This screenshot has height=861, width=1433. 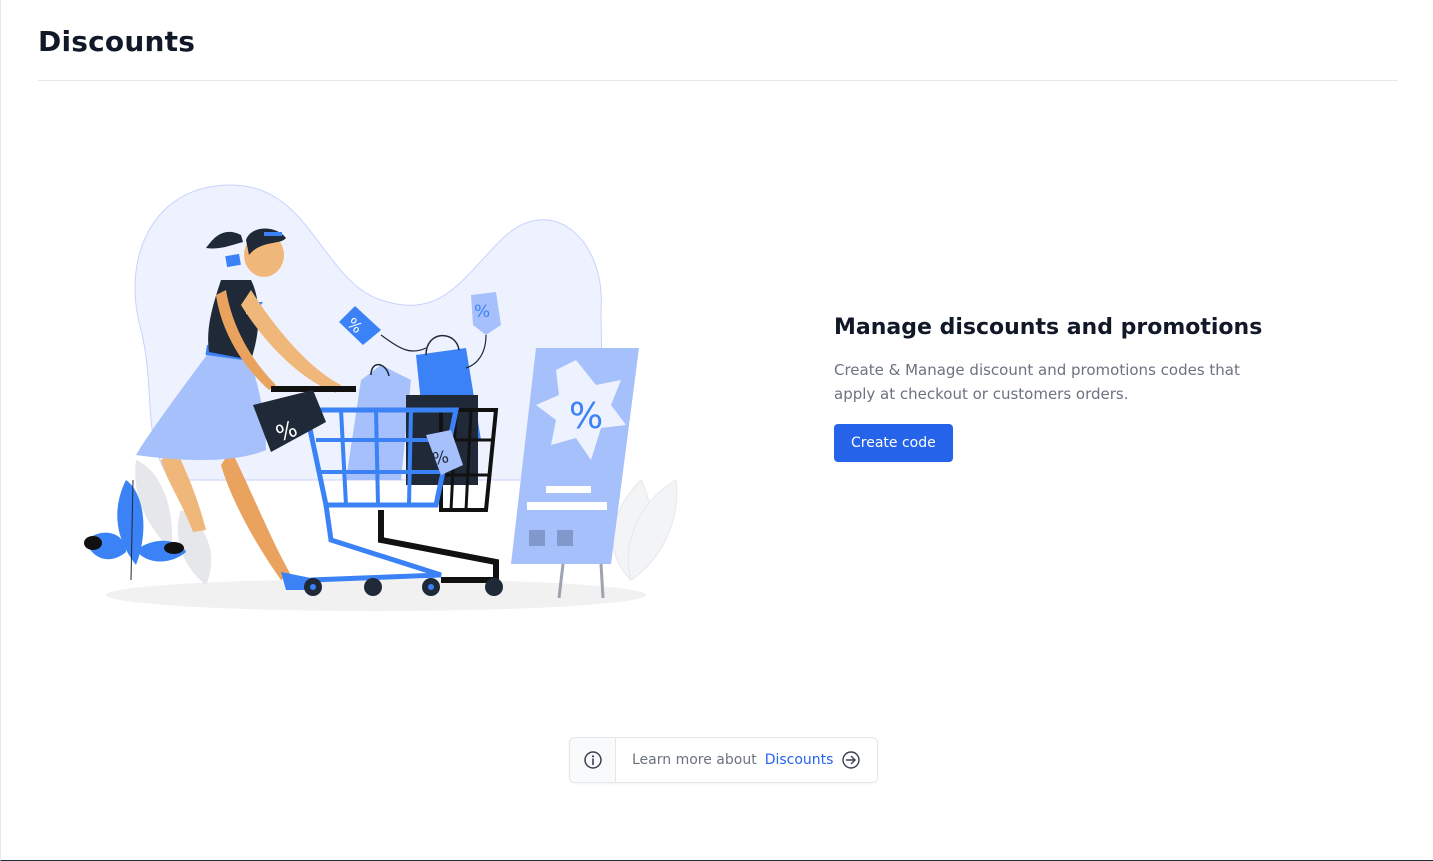 I want to click on learn-more-link: Discounts, so click(x=813, y=760).